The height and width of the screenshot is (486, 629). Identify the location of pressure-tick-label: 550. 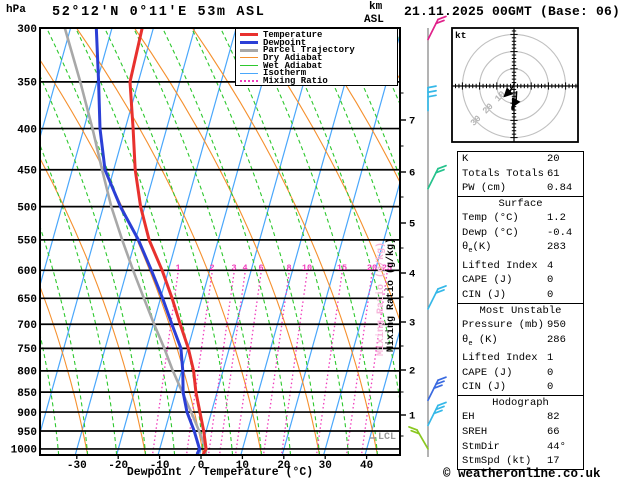
(27, 242).